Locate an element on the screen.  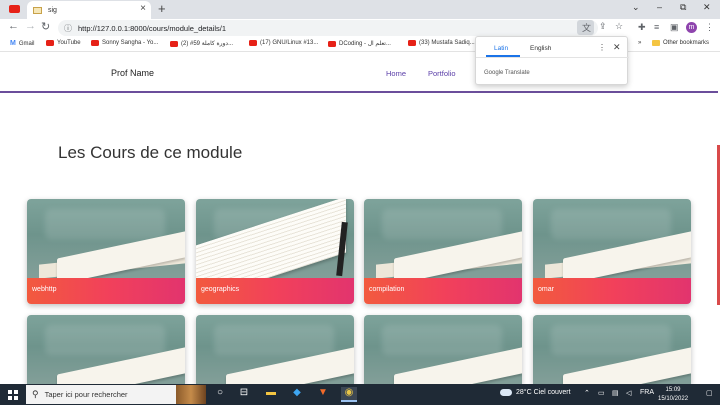
browser-tab-active: sig × is located at coordinates (89, 10).